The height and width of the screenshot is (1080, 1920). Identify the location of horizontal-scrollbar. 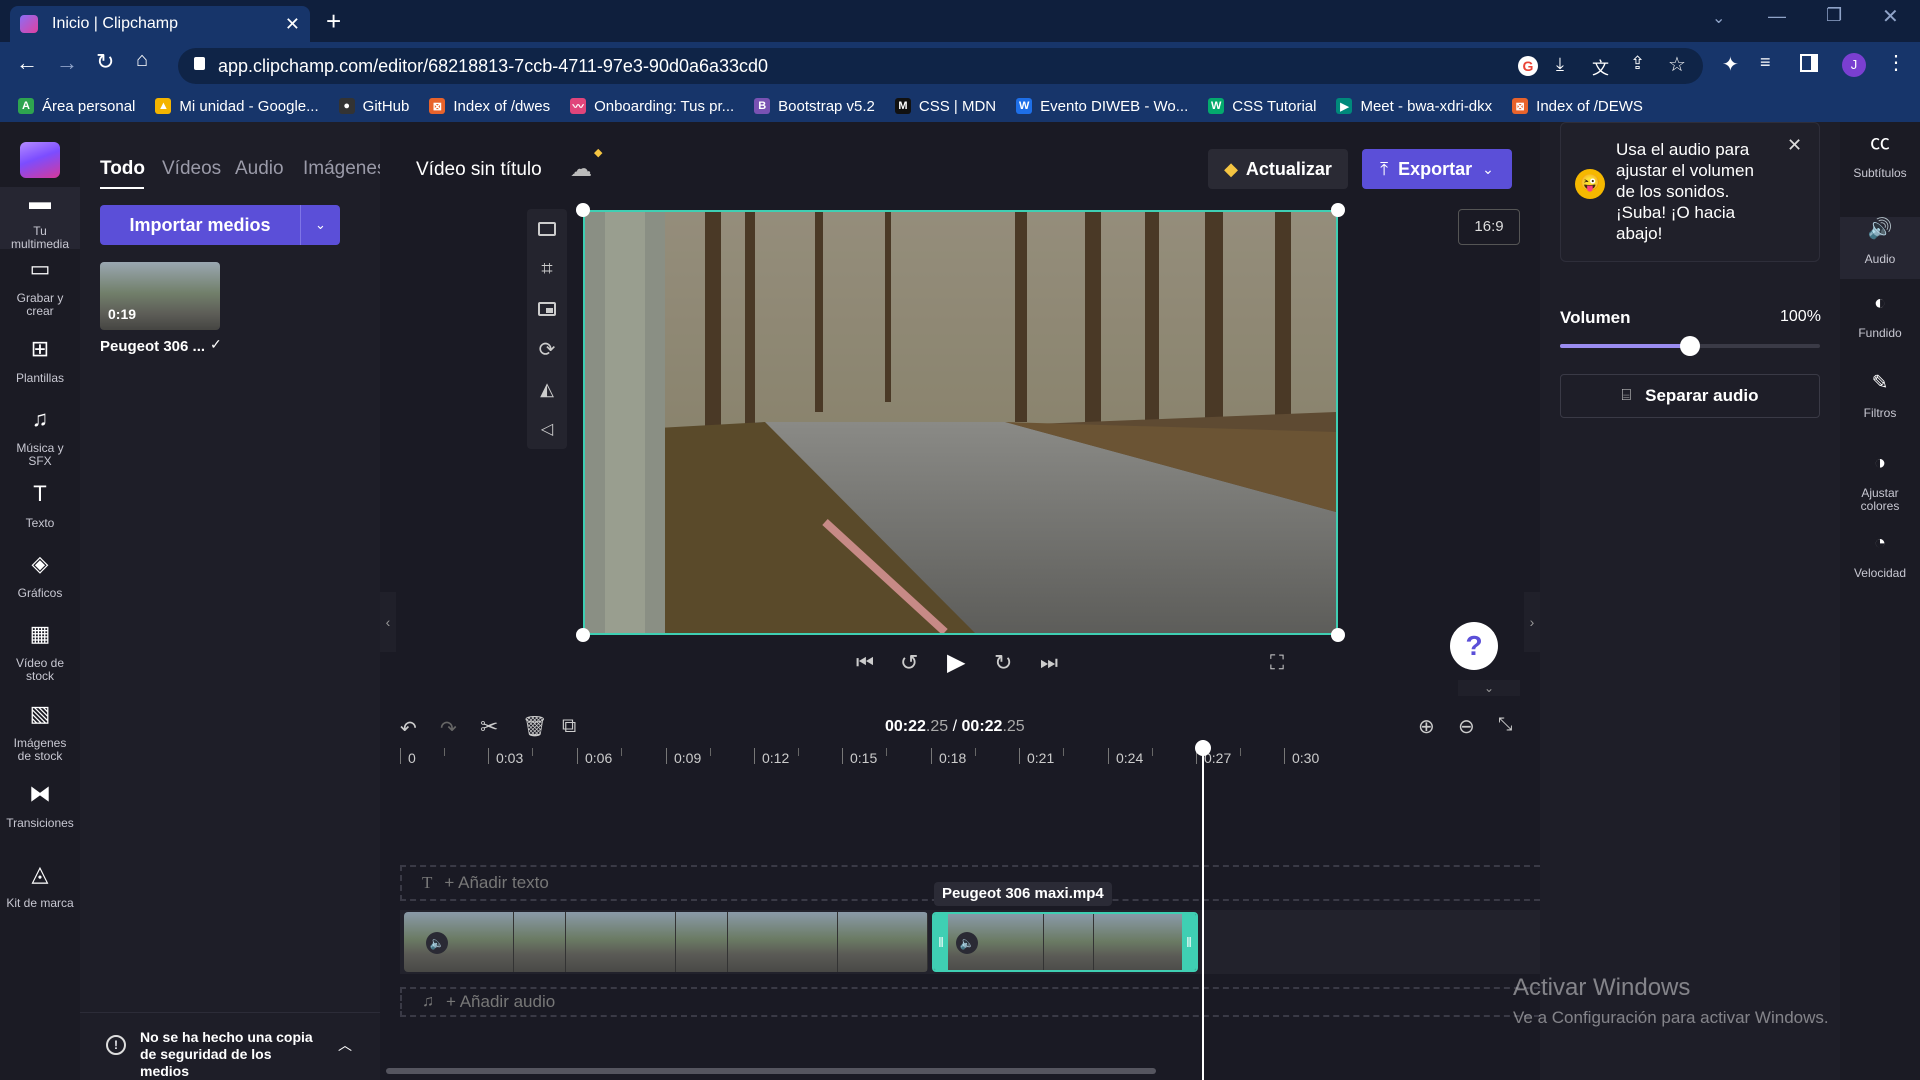
(771, 1071).